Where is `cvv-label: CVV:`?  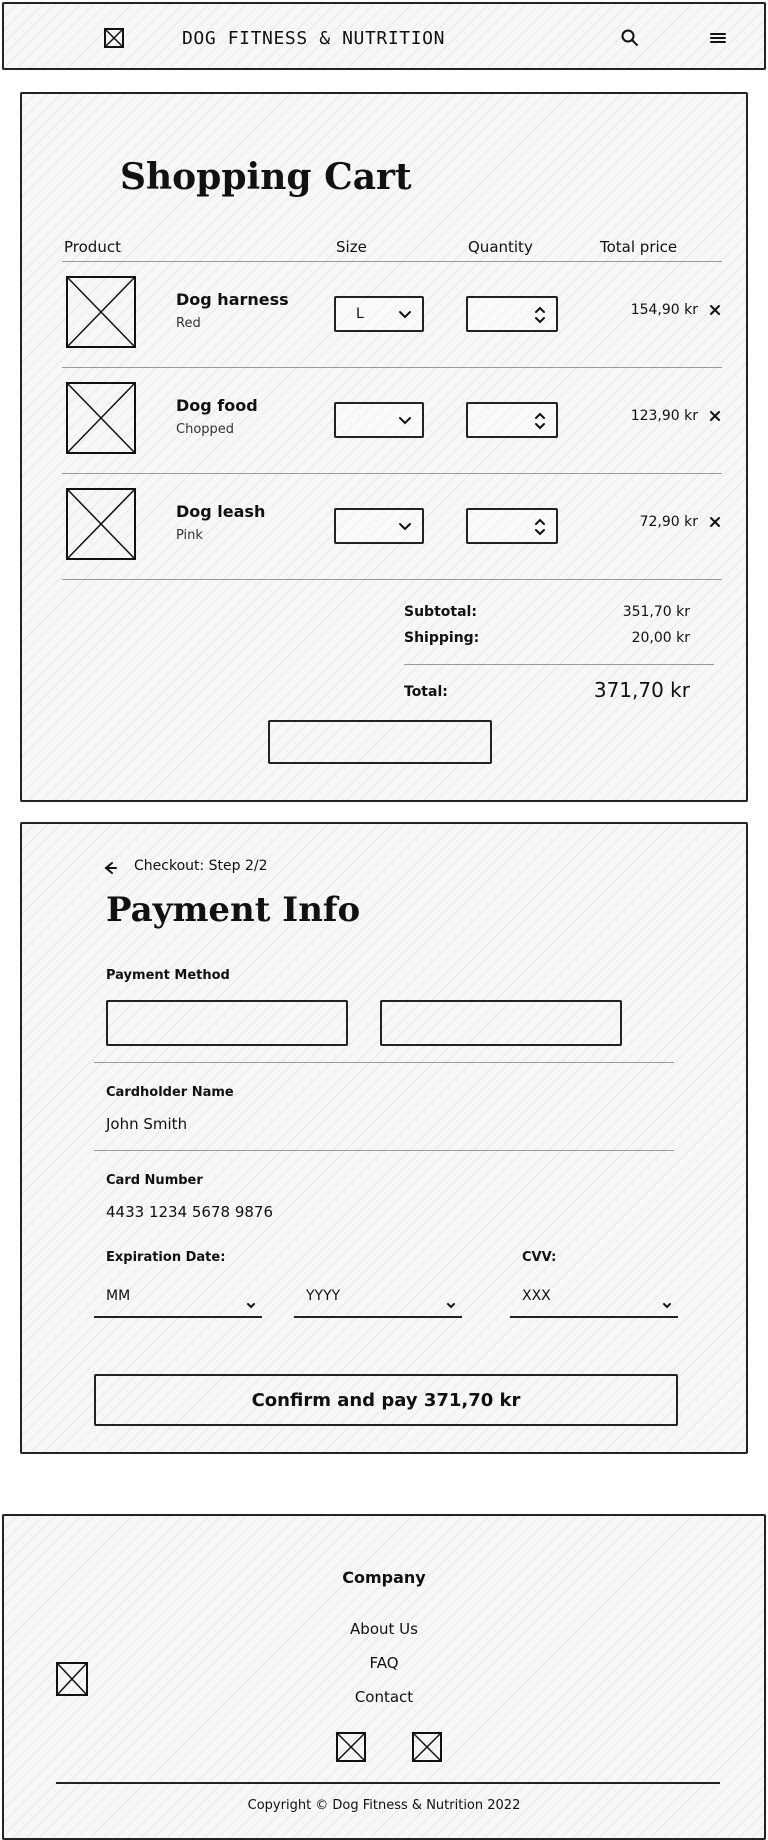 cvv-label: CVV: is located at coordinates (539, 1257).